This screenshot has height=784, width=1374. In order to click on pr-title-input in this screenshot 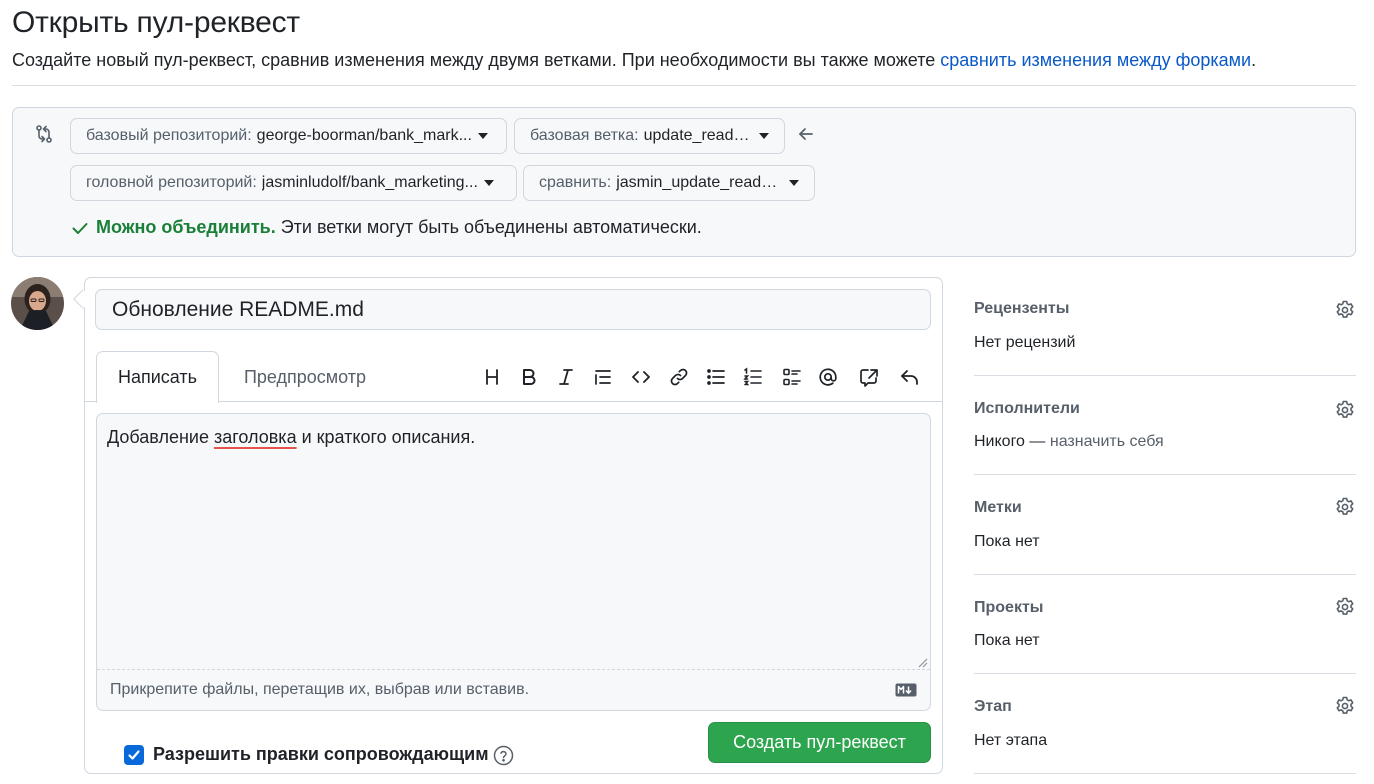, I will do `click(513, 309)`.